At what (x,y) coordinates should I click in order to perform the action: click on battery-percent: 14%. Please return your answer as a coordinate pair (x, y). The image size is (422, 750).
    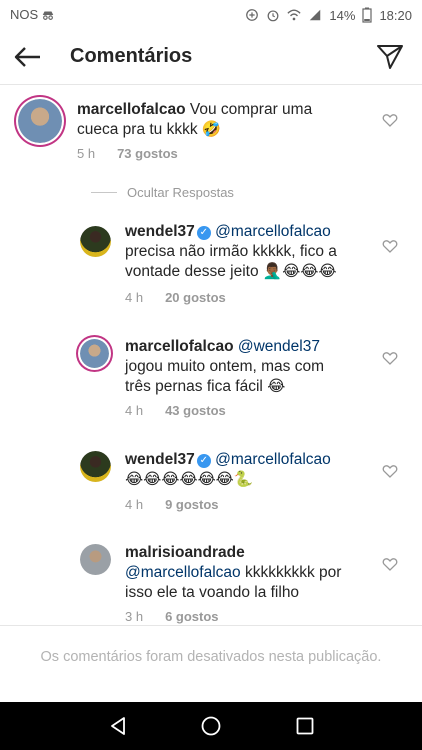
    Looking at the image, I should click on (342, 15).